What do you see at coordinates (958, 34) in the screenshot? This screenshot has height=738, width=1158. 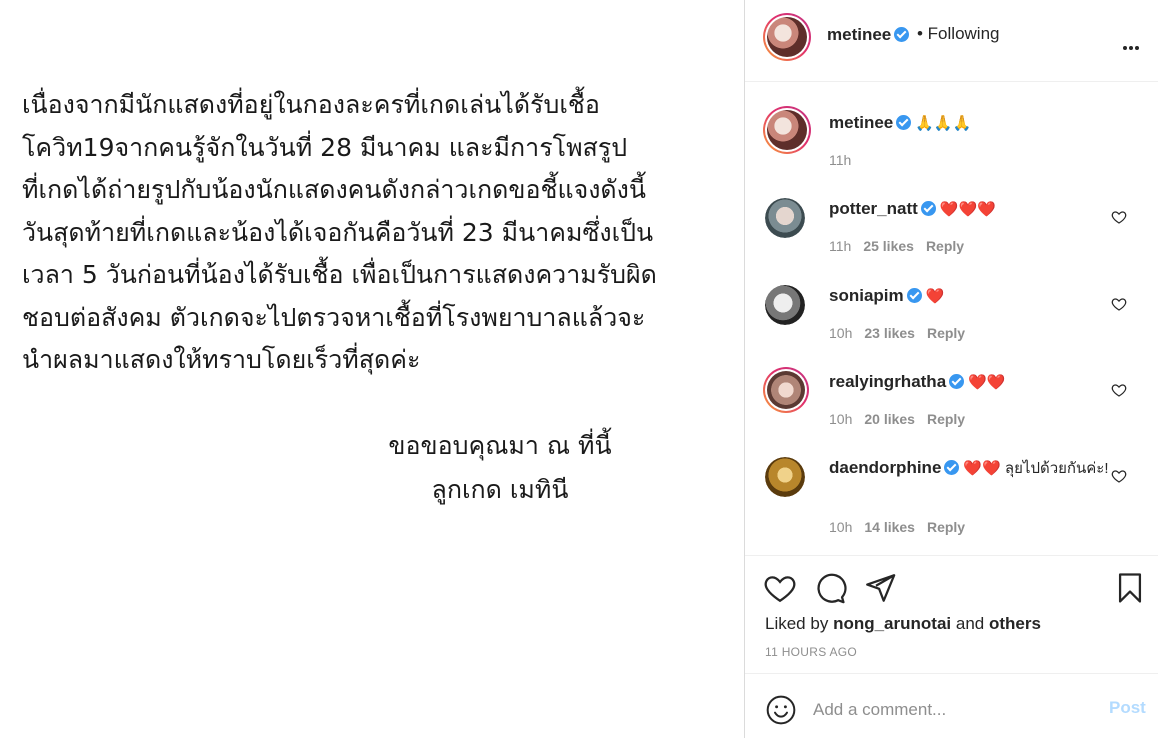 I see `following-button: • Following` at bounding box center [958, 34].